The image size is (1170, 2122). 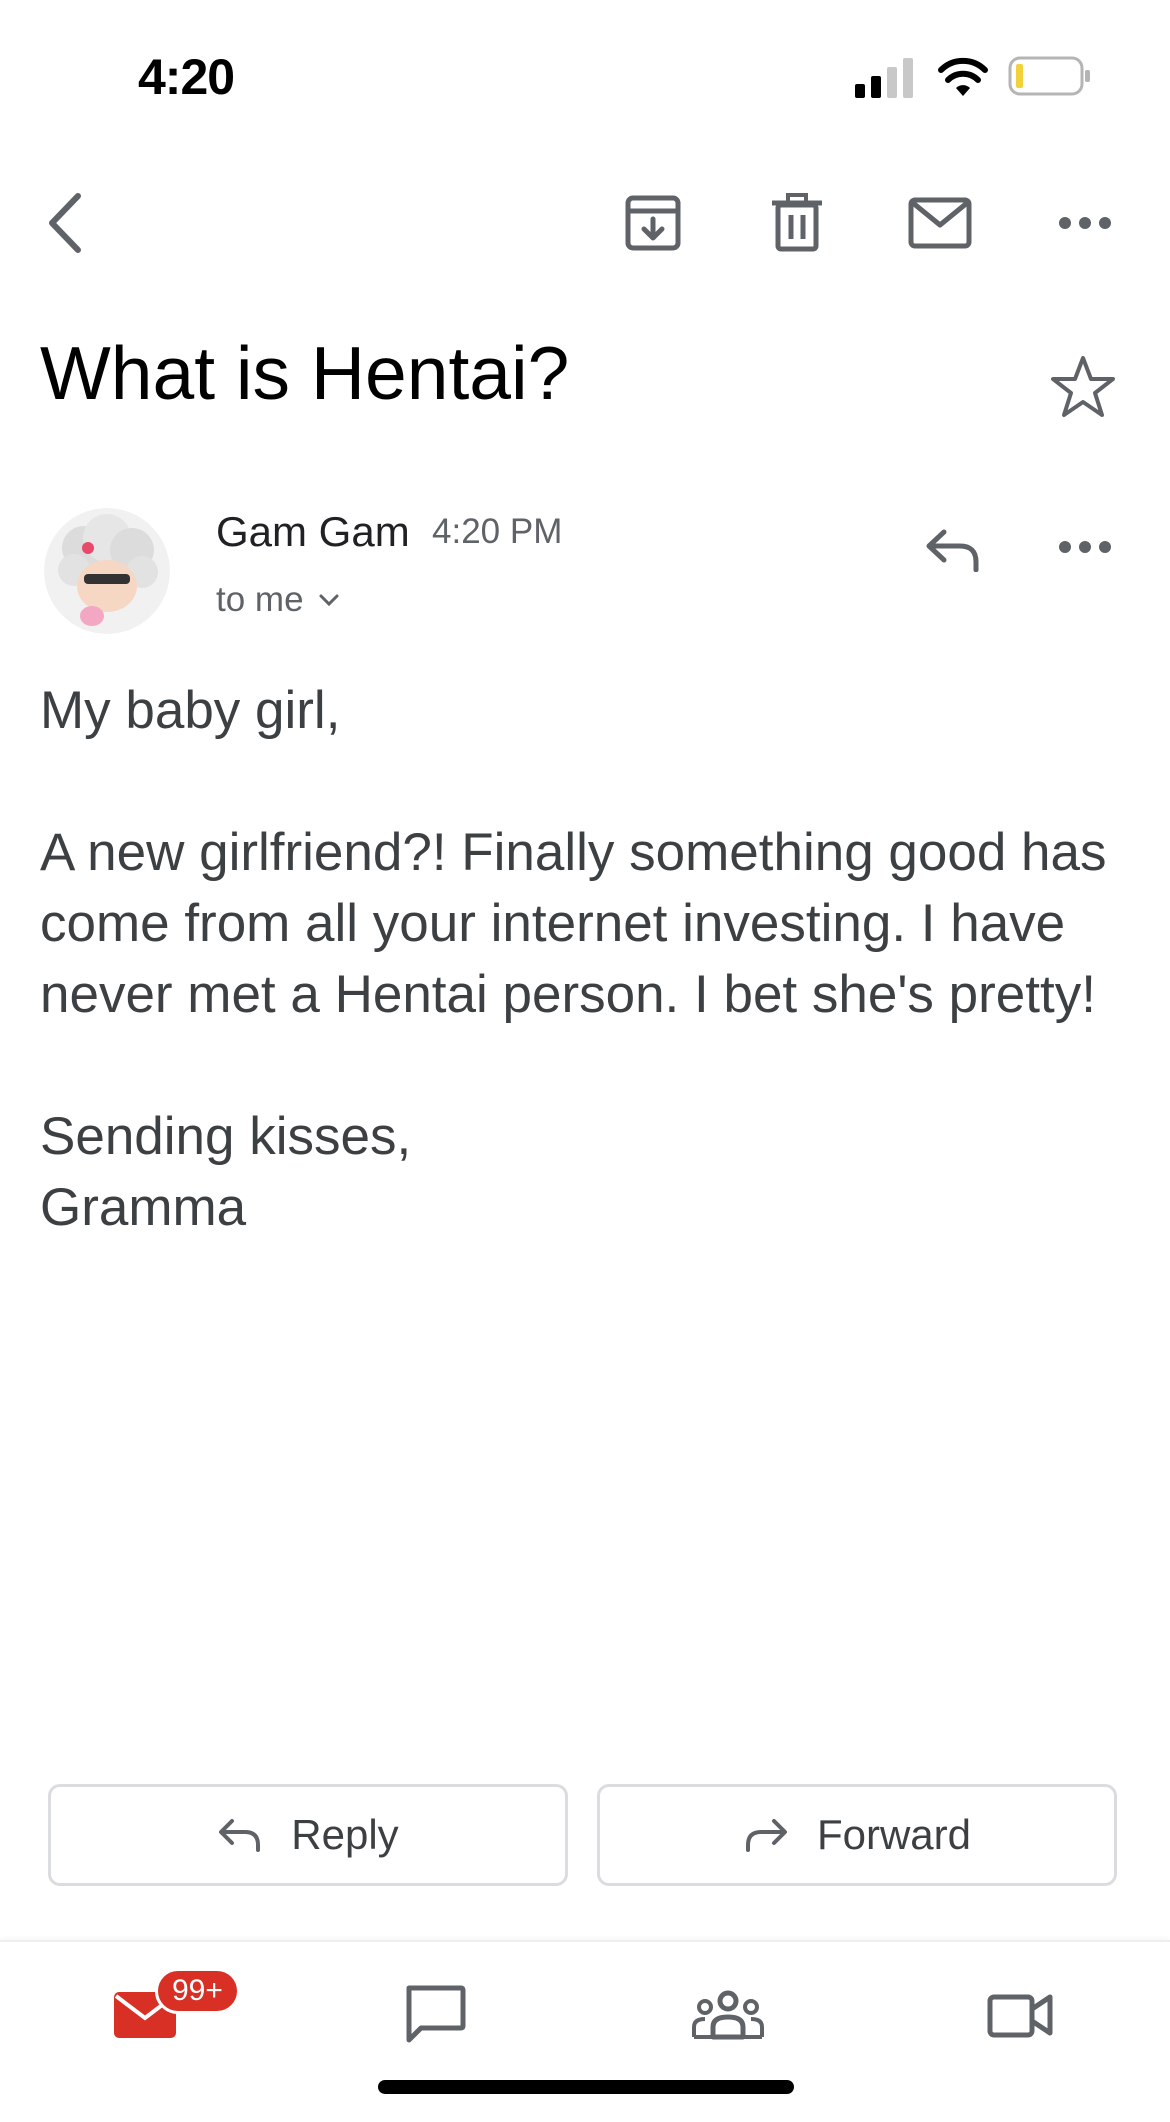 I want to click on nav-chat, so click(x=435, y=2015).